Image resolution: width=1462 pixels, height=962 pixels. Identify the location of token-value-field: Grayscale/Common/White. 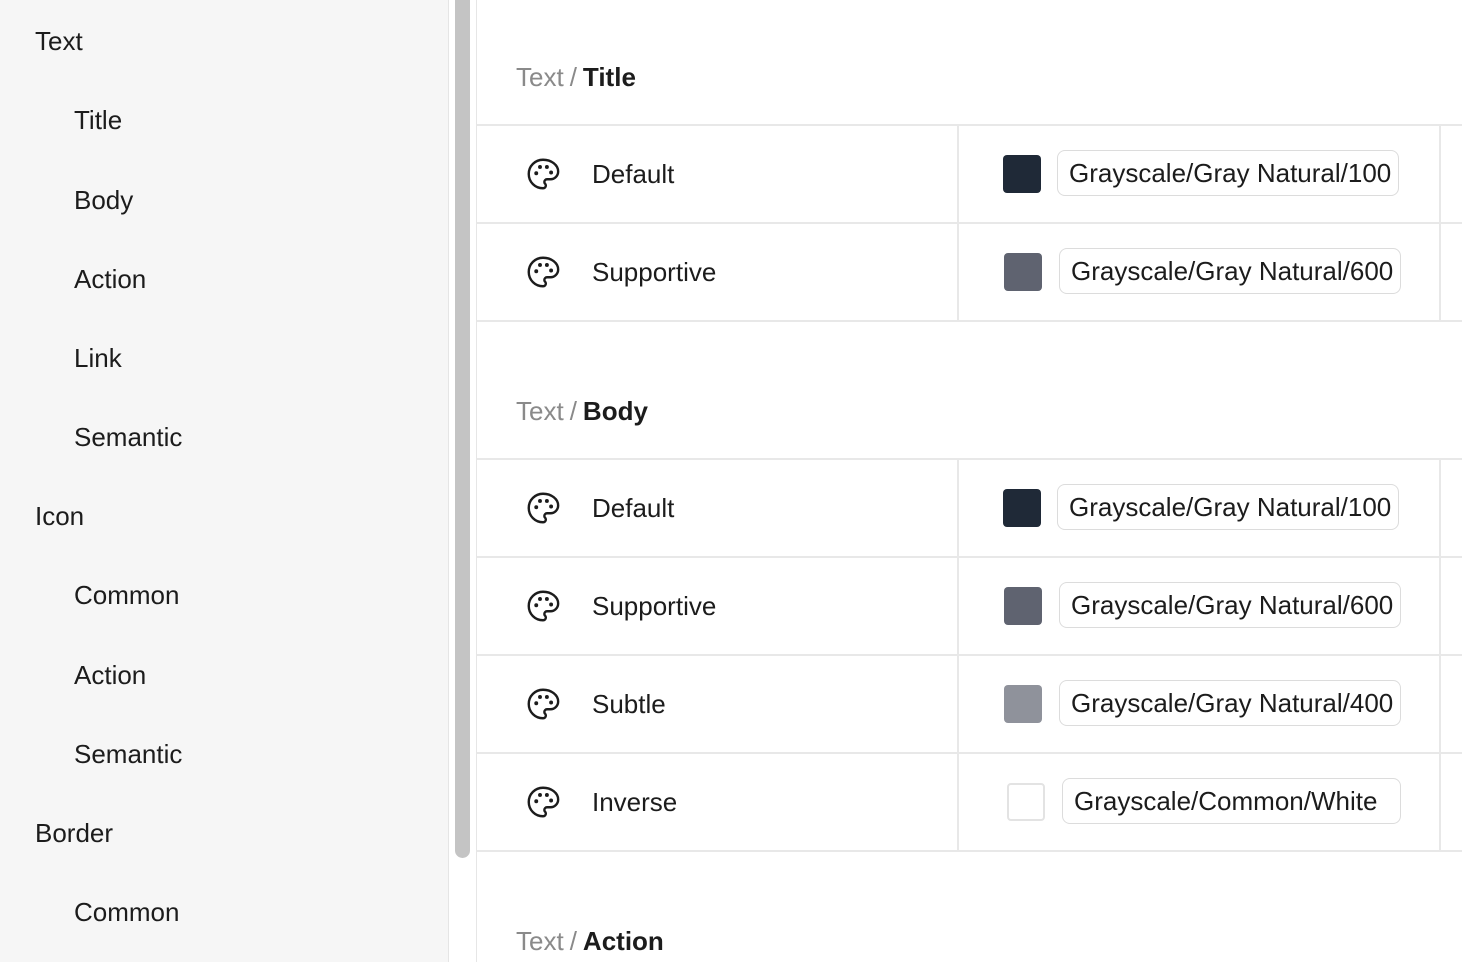
(1231, 801).